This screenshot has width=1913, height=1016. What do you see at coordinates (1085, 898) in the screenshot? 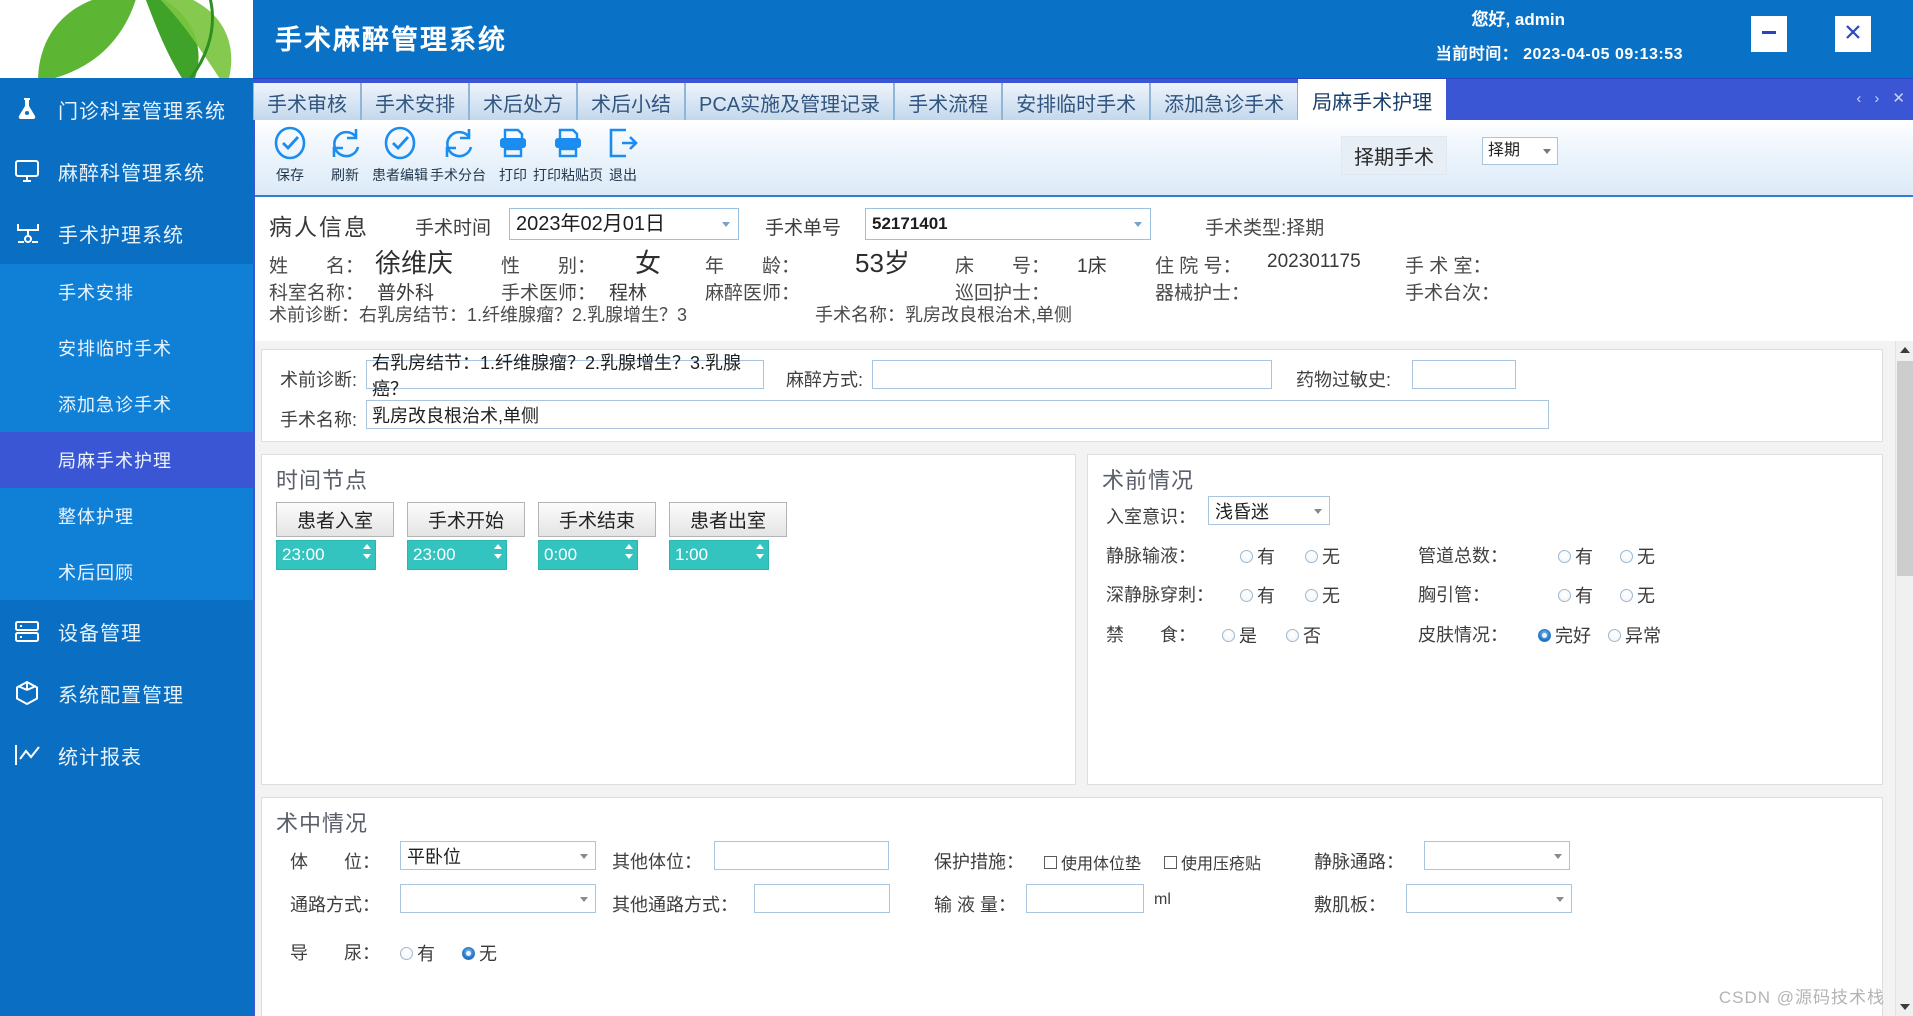
I see `infusion-volume-input` at bounding box center [1085, 898].